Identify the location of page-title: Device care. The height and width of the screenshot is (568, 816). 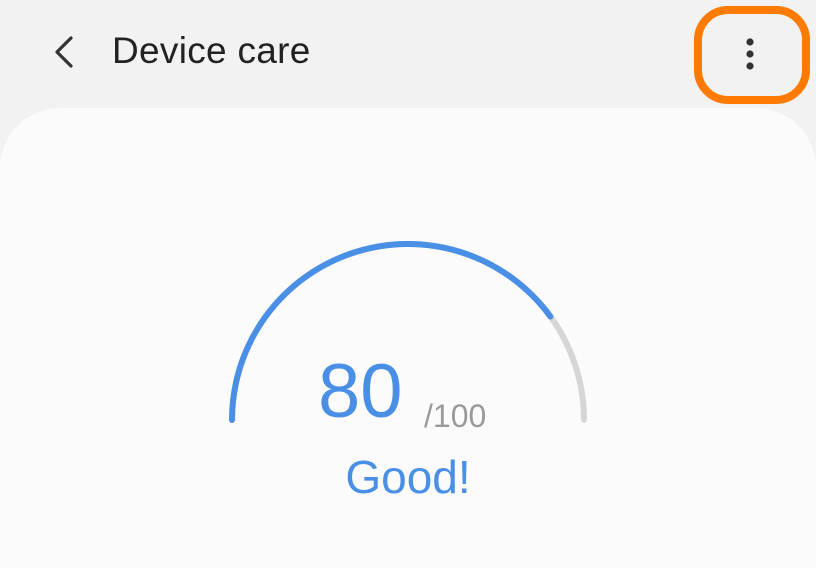
(211, 50).